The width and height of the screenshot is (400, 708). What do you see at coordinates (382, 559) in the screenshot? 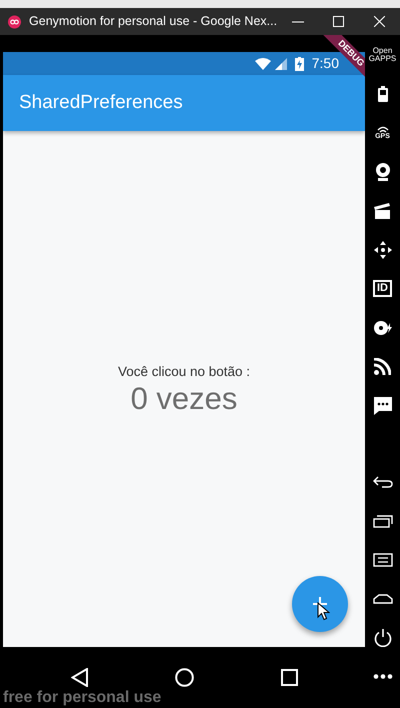
I see `menu-icon` at bounding box center [382, 559].